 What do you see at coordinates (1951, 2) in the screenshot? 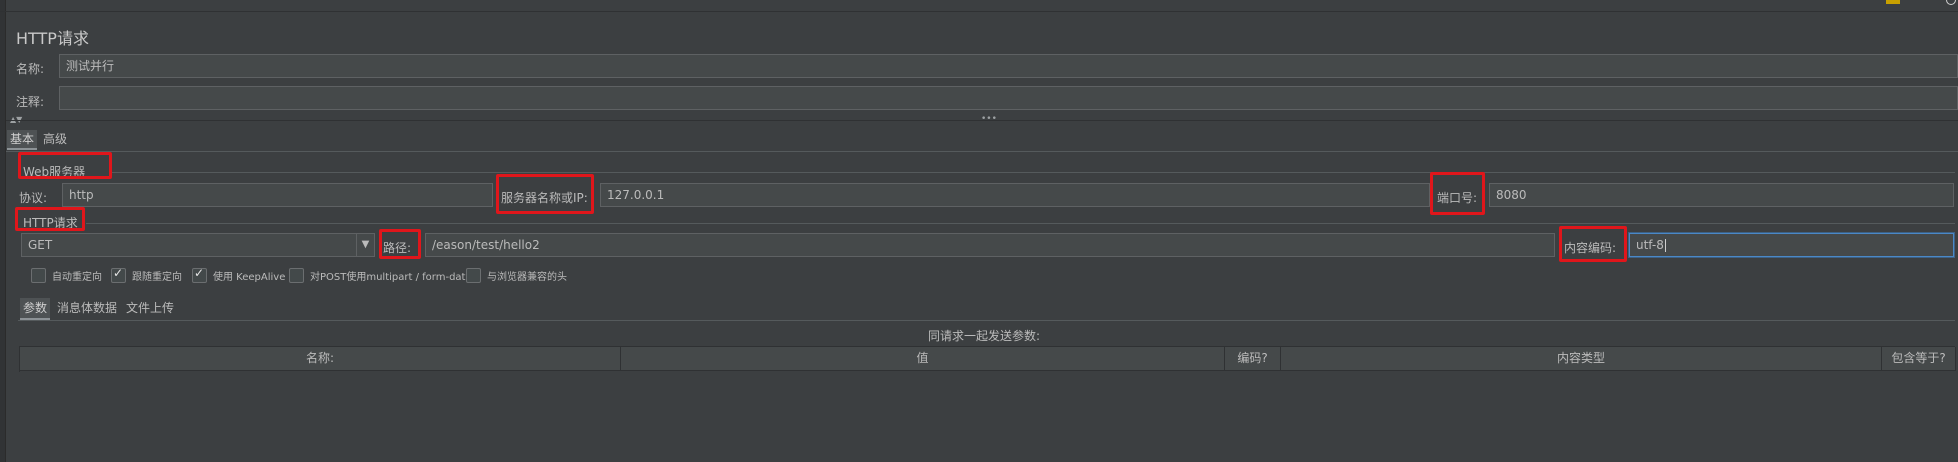
I see `window-close-icon` at bounding box center [1951, 2].